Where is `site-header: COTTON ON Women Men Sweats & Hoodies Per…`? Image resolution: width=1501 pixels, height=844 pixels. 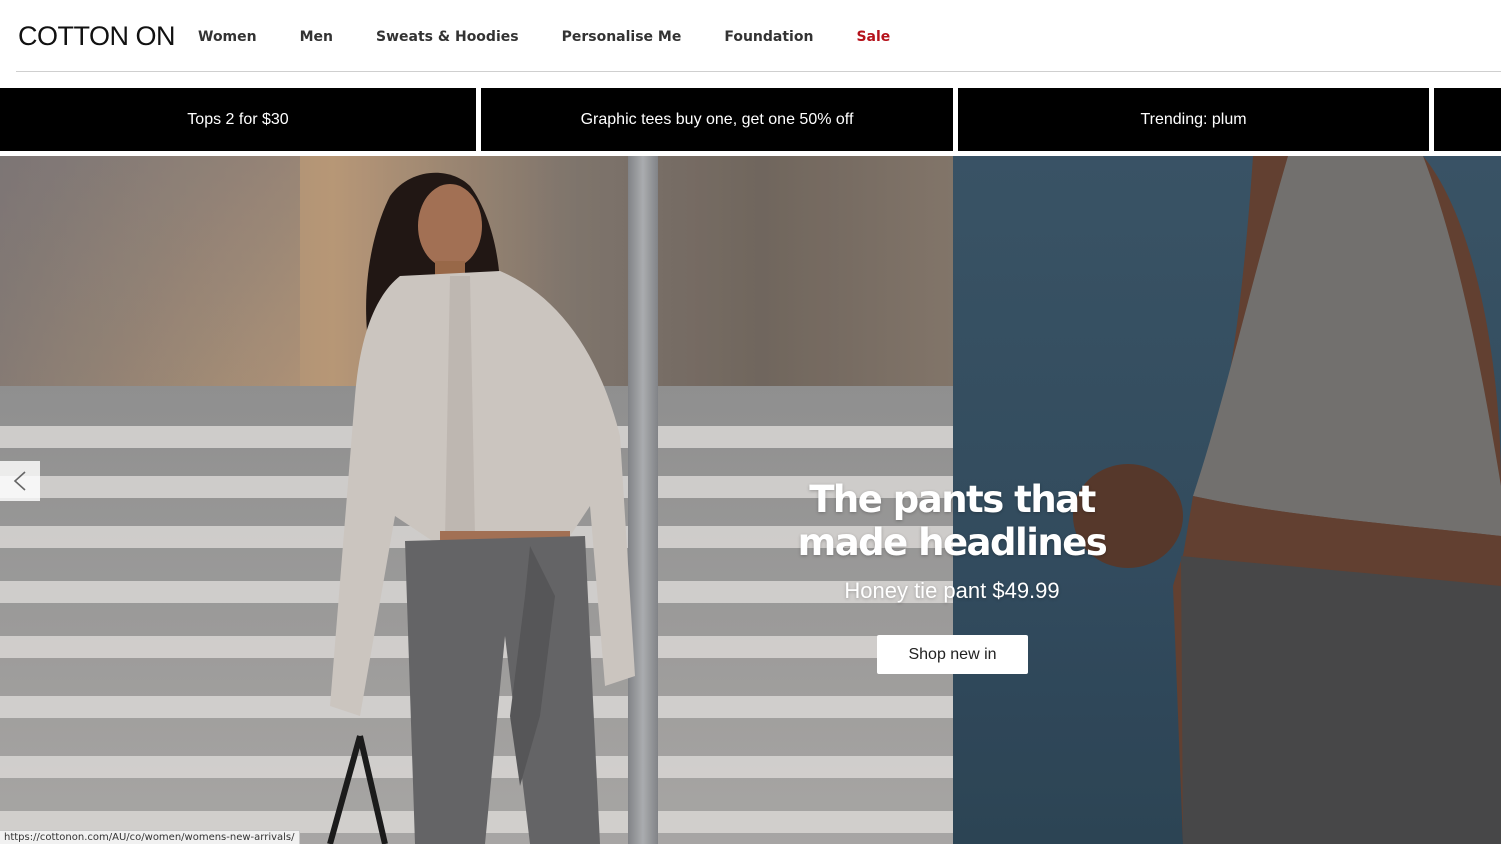 site-header: COTTON ON Women Men Sweats & Hoodies Per… is located at coordinates (750, 36).